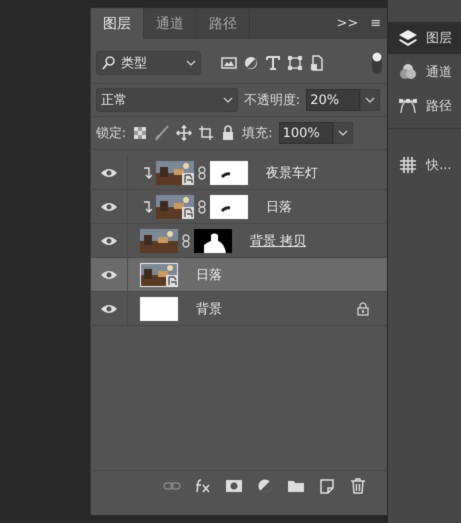  Describe the element at coordinates (239, 241) in the screenshot. I see `layer-row: 背景 拷贝` at that location.